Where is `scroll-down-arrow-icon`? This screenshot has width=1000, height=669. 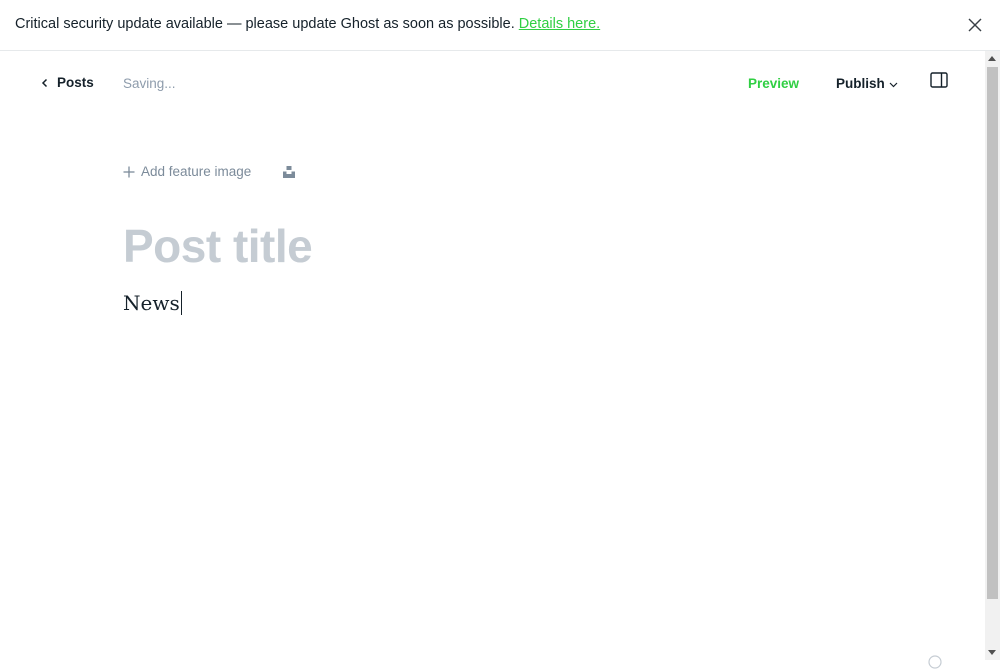
scroll-down-arrow-icon is located at coordinates (992, 652).